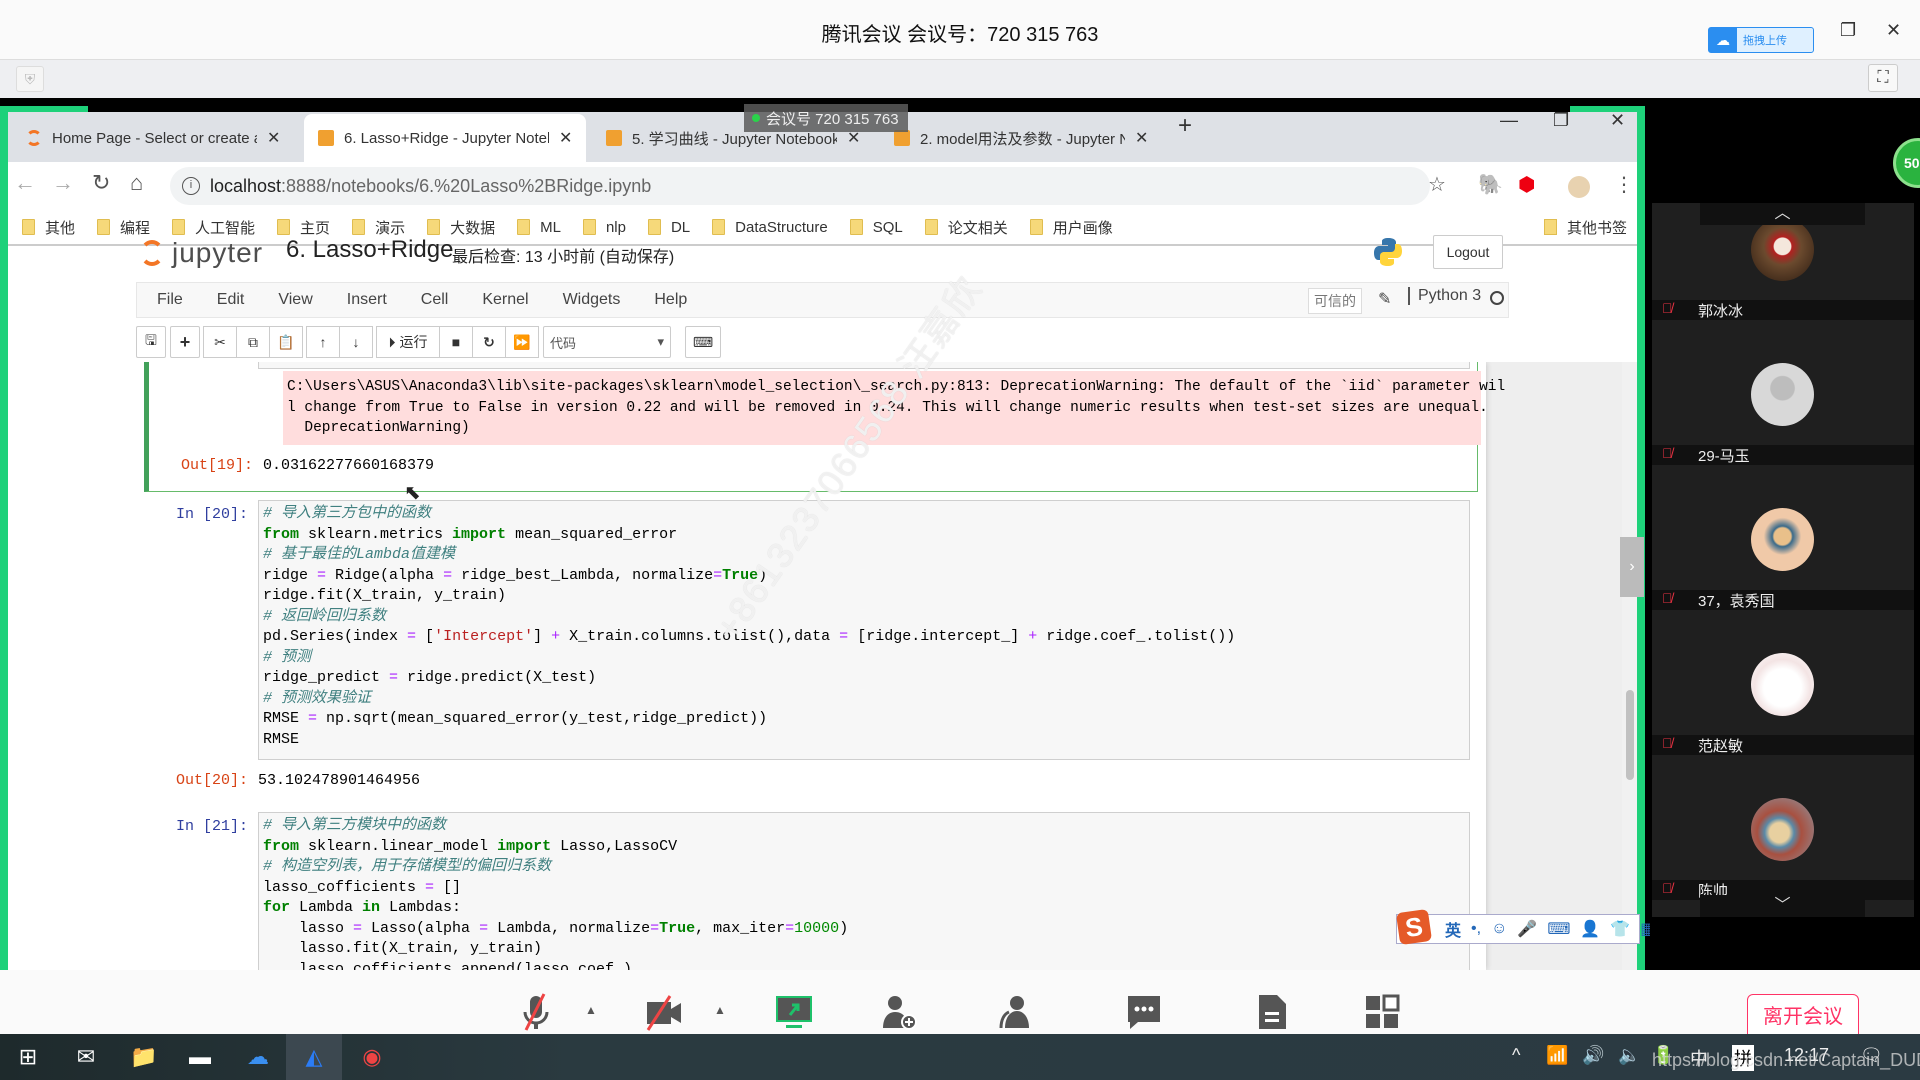  Describe the element at coordinates (201, 253) in the screenshot. I see `jupyter-logo: jupyter` at that location.